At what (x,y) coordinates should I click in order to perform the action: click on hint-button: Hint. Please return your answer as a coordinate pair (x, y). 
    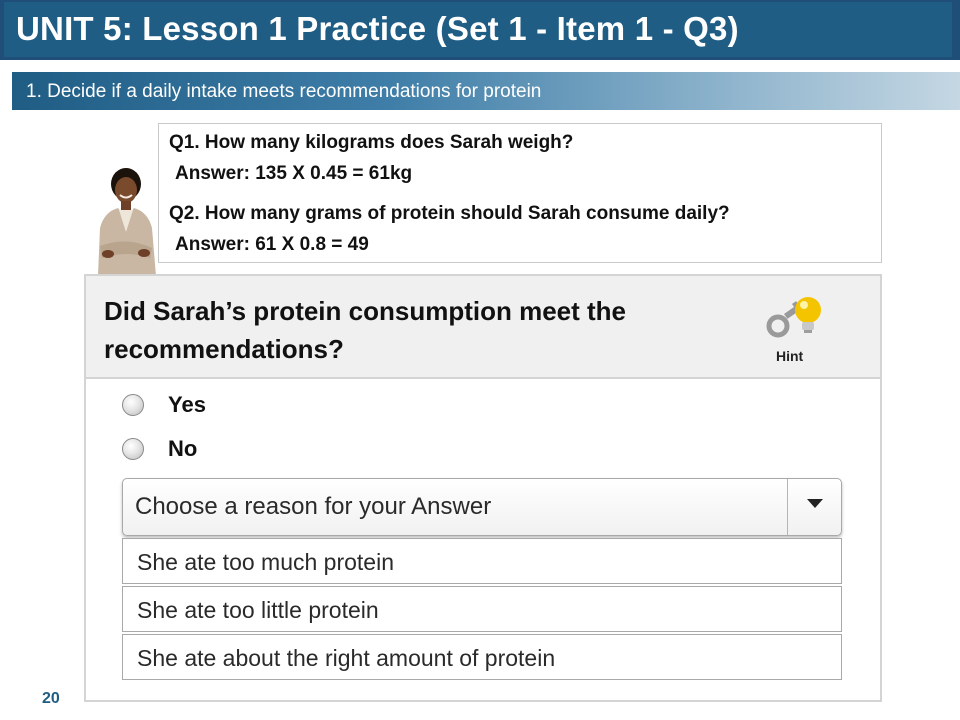
    Looking at the image, I should click on (795, 329).